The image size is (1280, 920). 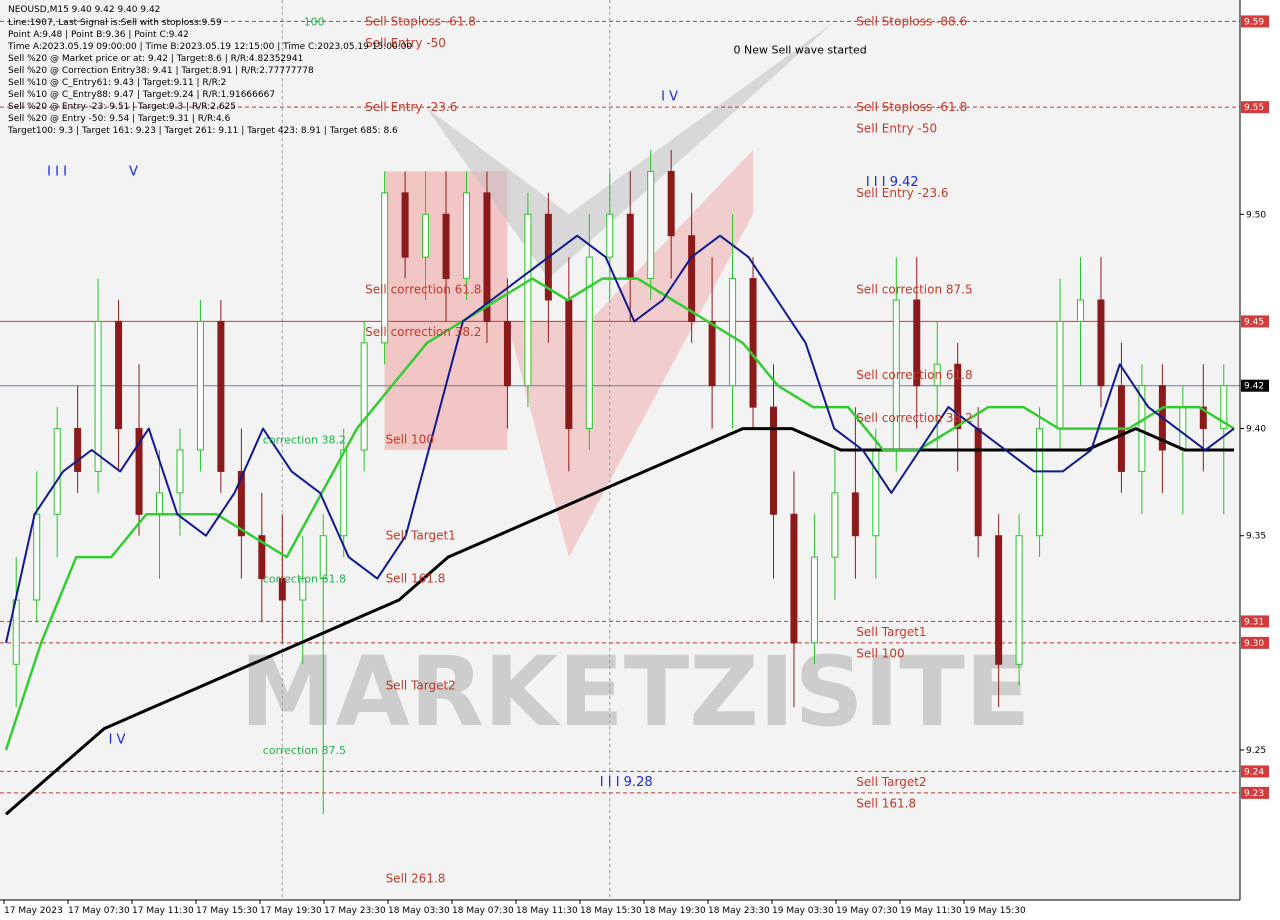 I want to click on chart-annotation: correction 61.8, so click(x=304, y=579).